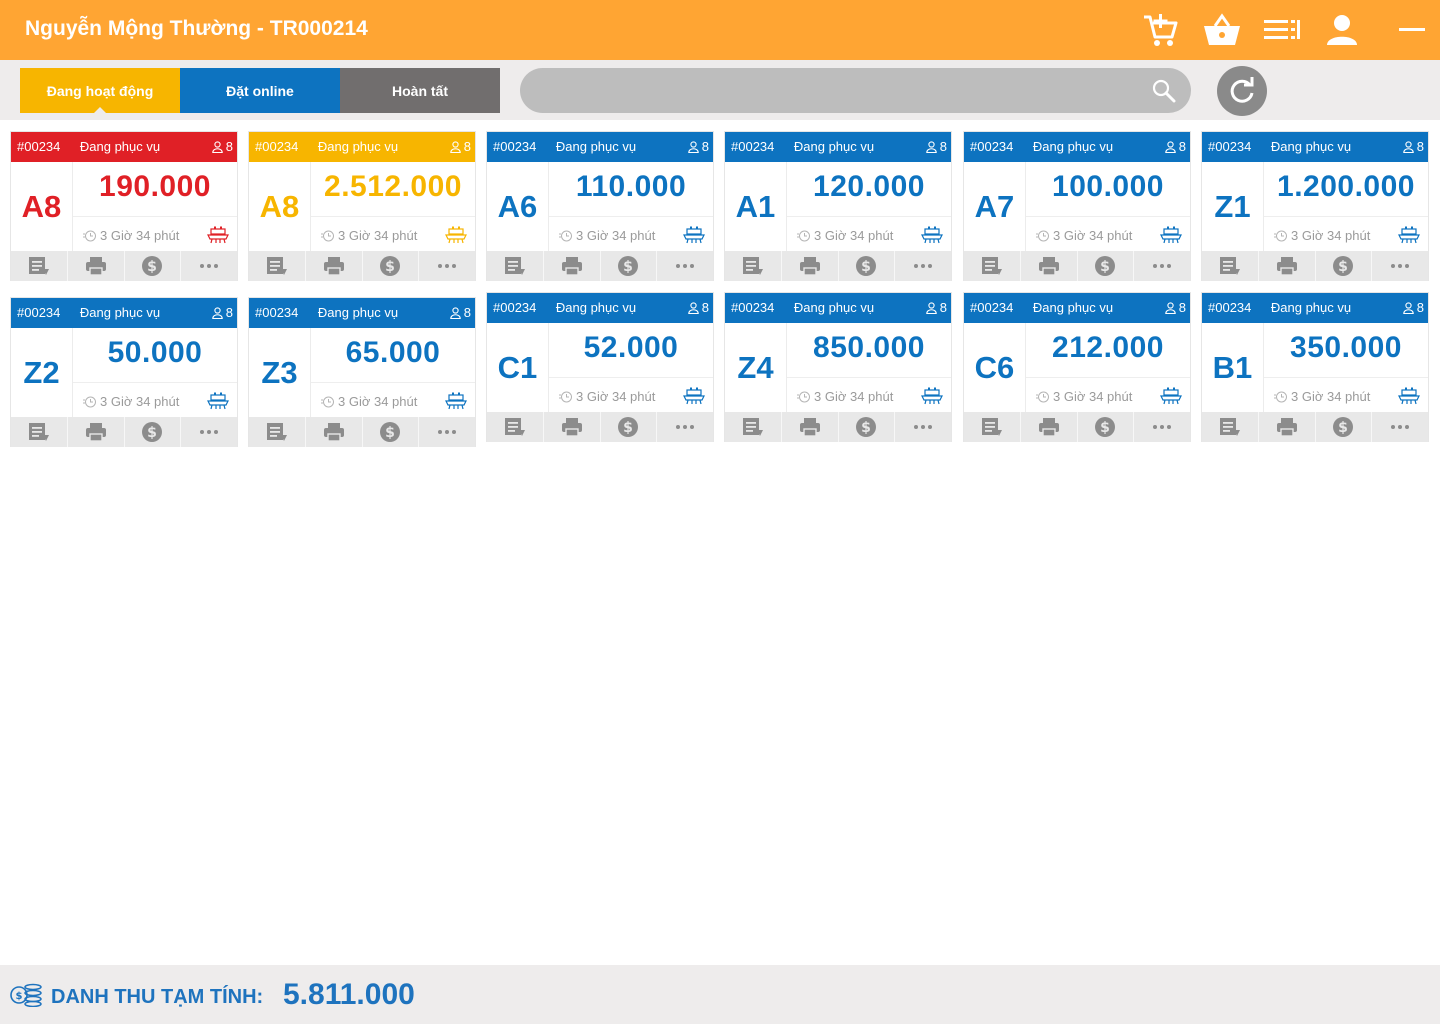 This screenshot has height=1024, width=1440. What do you see at coordinates (218, 401) in the screenshot?
I see `dining-table-icon` at bounding box center [218, 401].